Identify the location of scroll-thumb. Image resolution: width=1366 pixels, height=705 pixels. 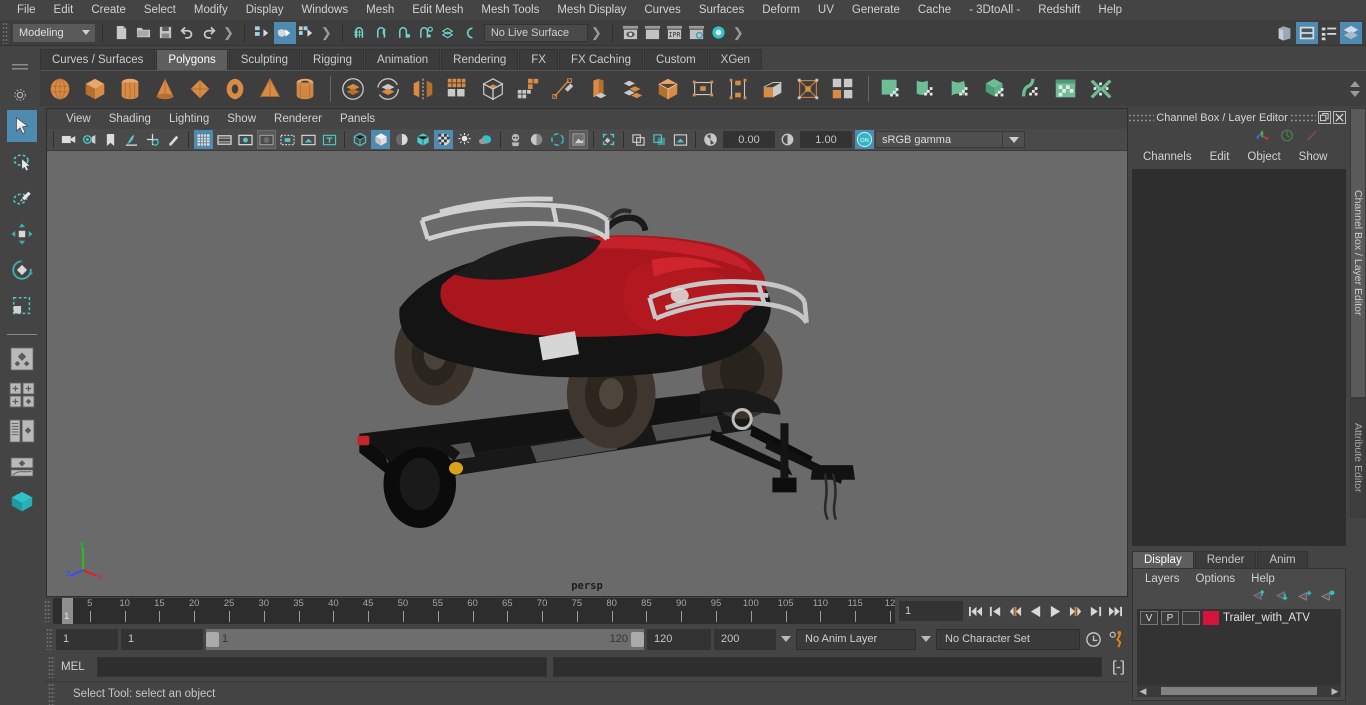
(1239, 691).